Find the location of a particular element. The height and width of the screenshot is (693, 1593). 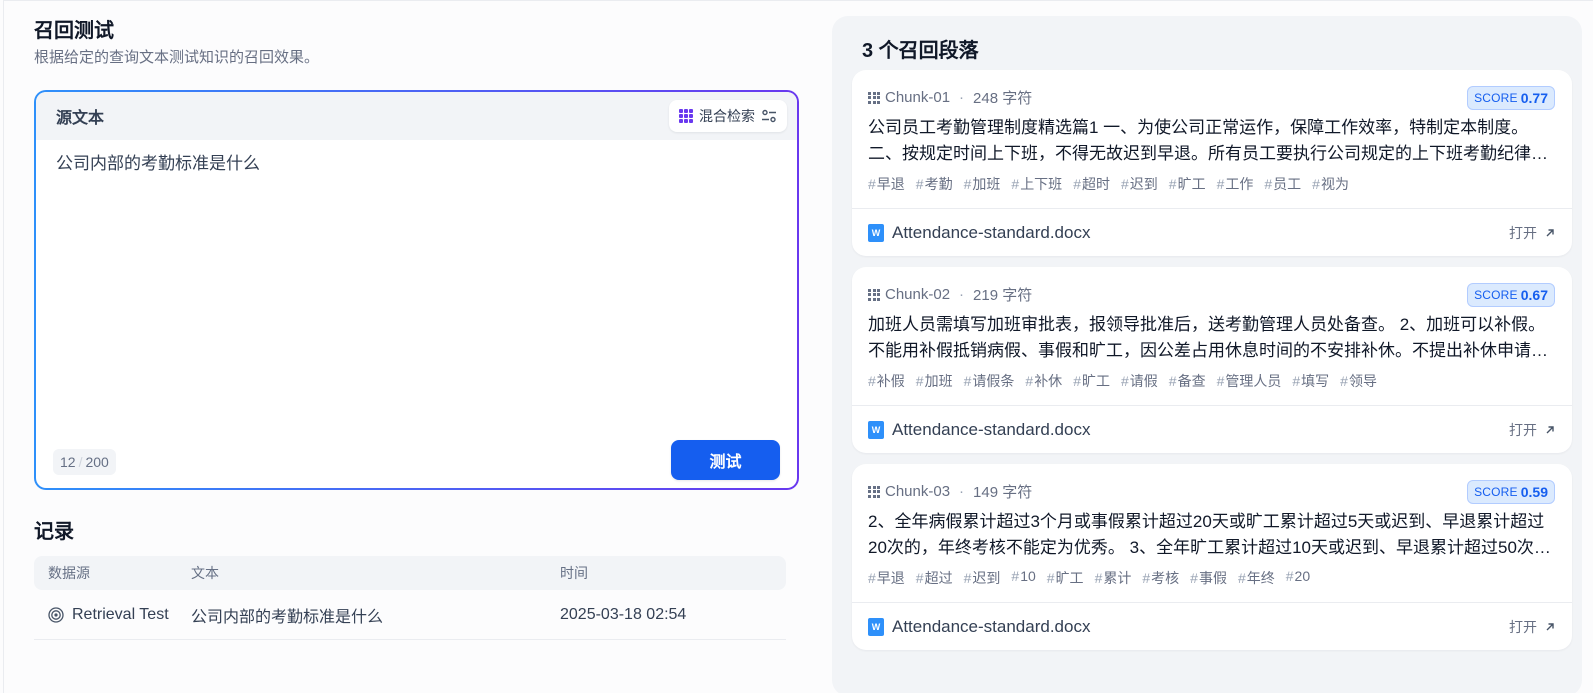

query-textarea: 公司内部的考勤标准是什么 is located at coordinates (416, 164).